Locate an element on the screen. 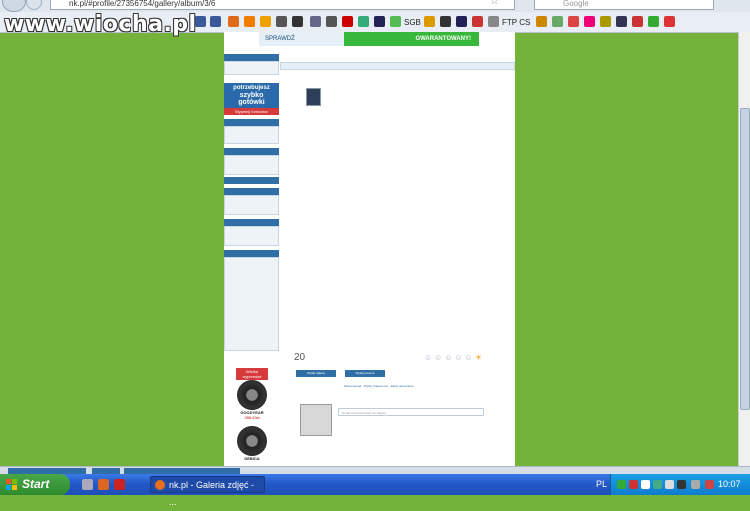  hot-icon: ☀ is located at coordinates (479, 357).